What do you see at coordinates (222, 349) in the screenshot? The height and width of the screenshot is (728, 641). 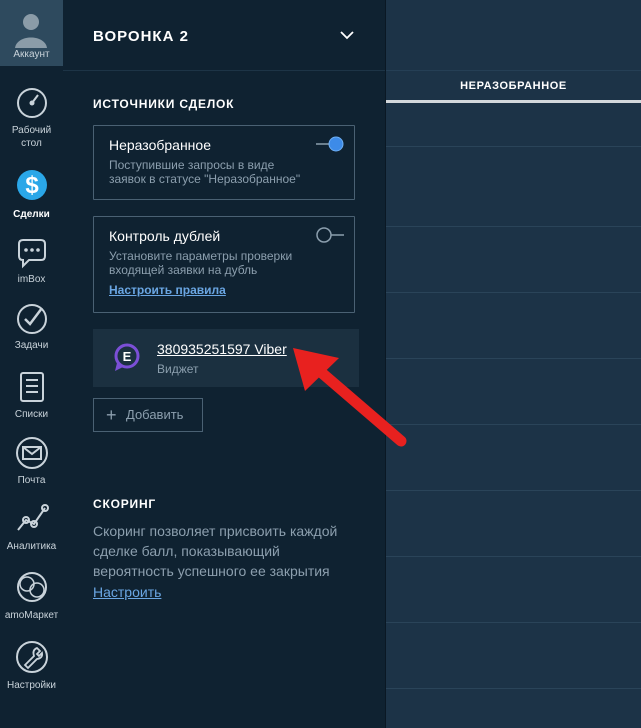 I see `widget-name-link: 380935251597 Viber` at bounding box center [222, 349].